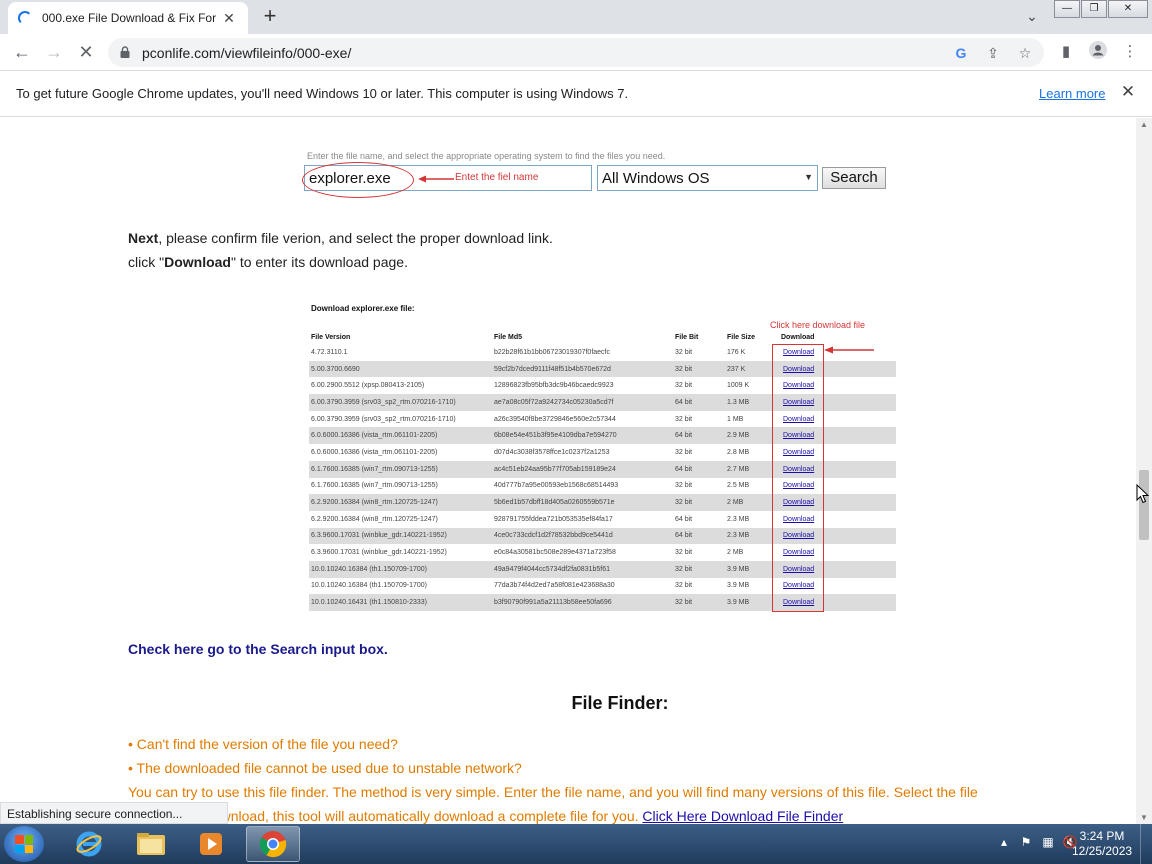 The image size is (1152, 864). Describe the element at coordinates (1025, 53) in the screenshot. I see `bookmark-star-icon: ☆` at that location.